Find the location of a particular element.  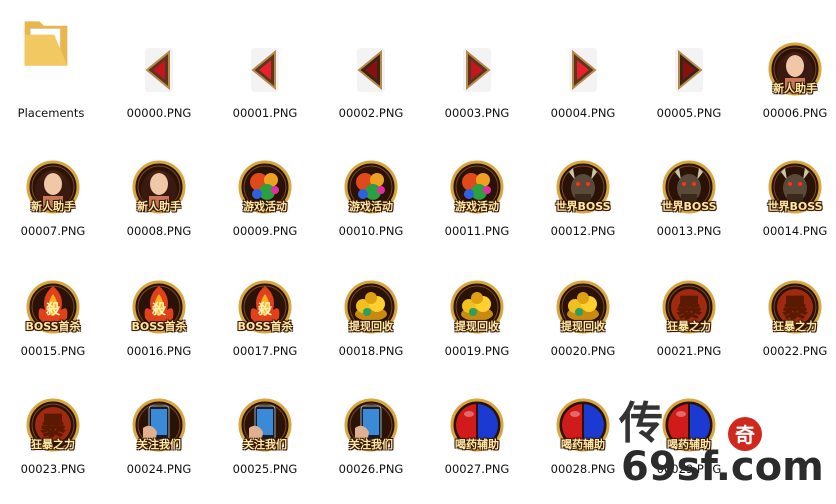

file-item: 殺 BOSS首杀 00017.PNG is located at coordinates (265, 298).